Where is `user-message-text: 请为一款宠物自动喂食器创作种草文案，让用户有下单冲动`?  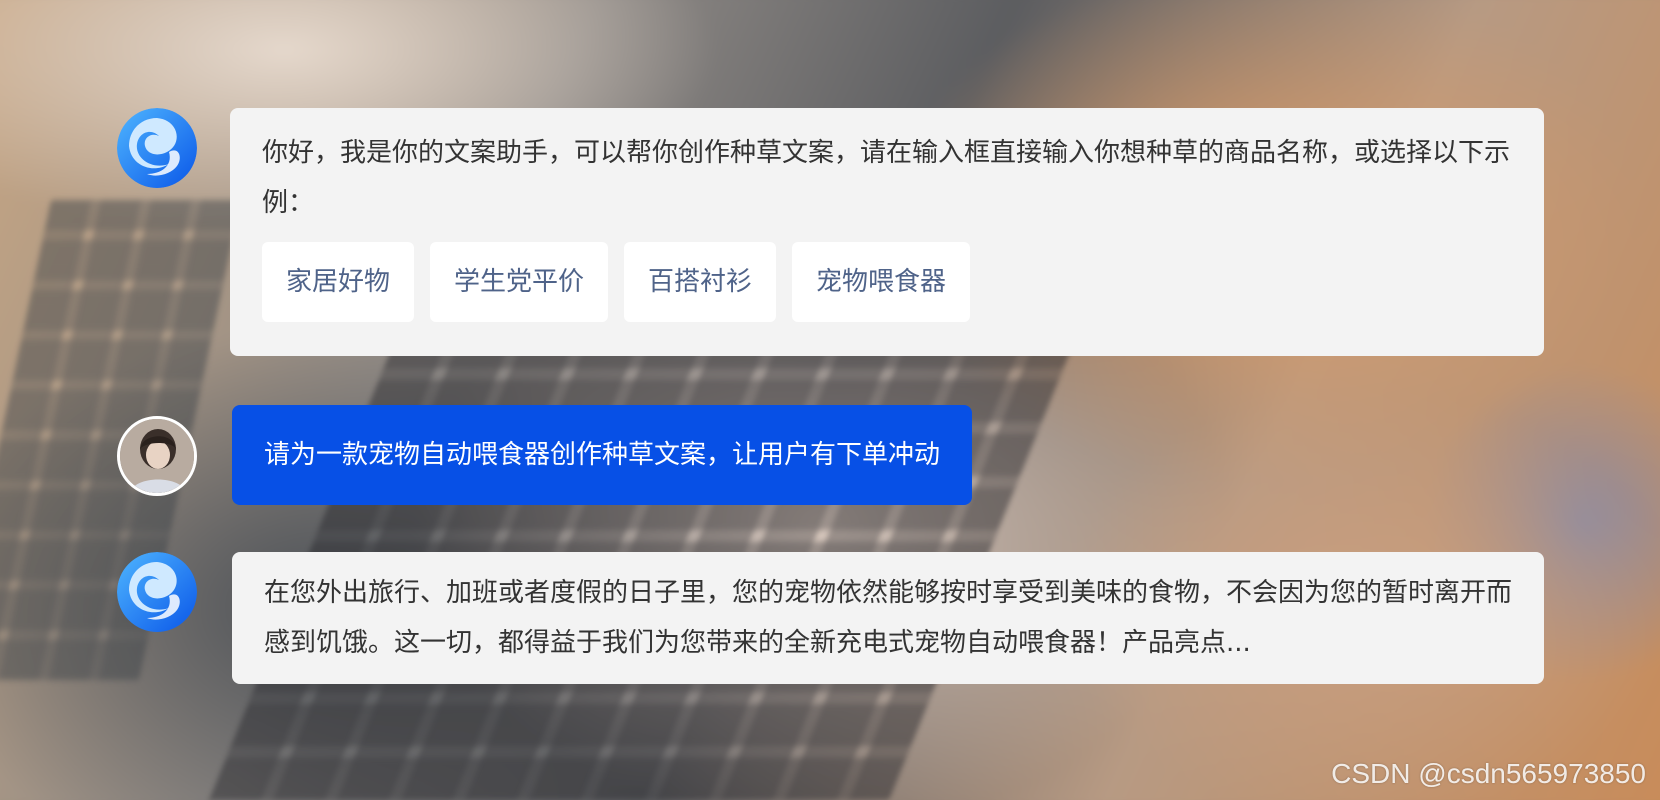
user-message-text: 请为一款宠物自动喂食器创作种草文案，让用户有下单冲动 is located at coordinates (602, 455).